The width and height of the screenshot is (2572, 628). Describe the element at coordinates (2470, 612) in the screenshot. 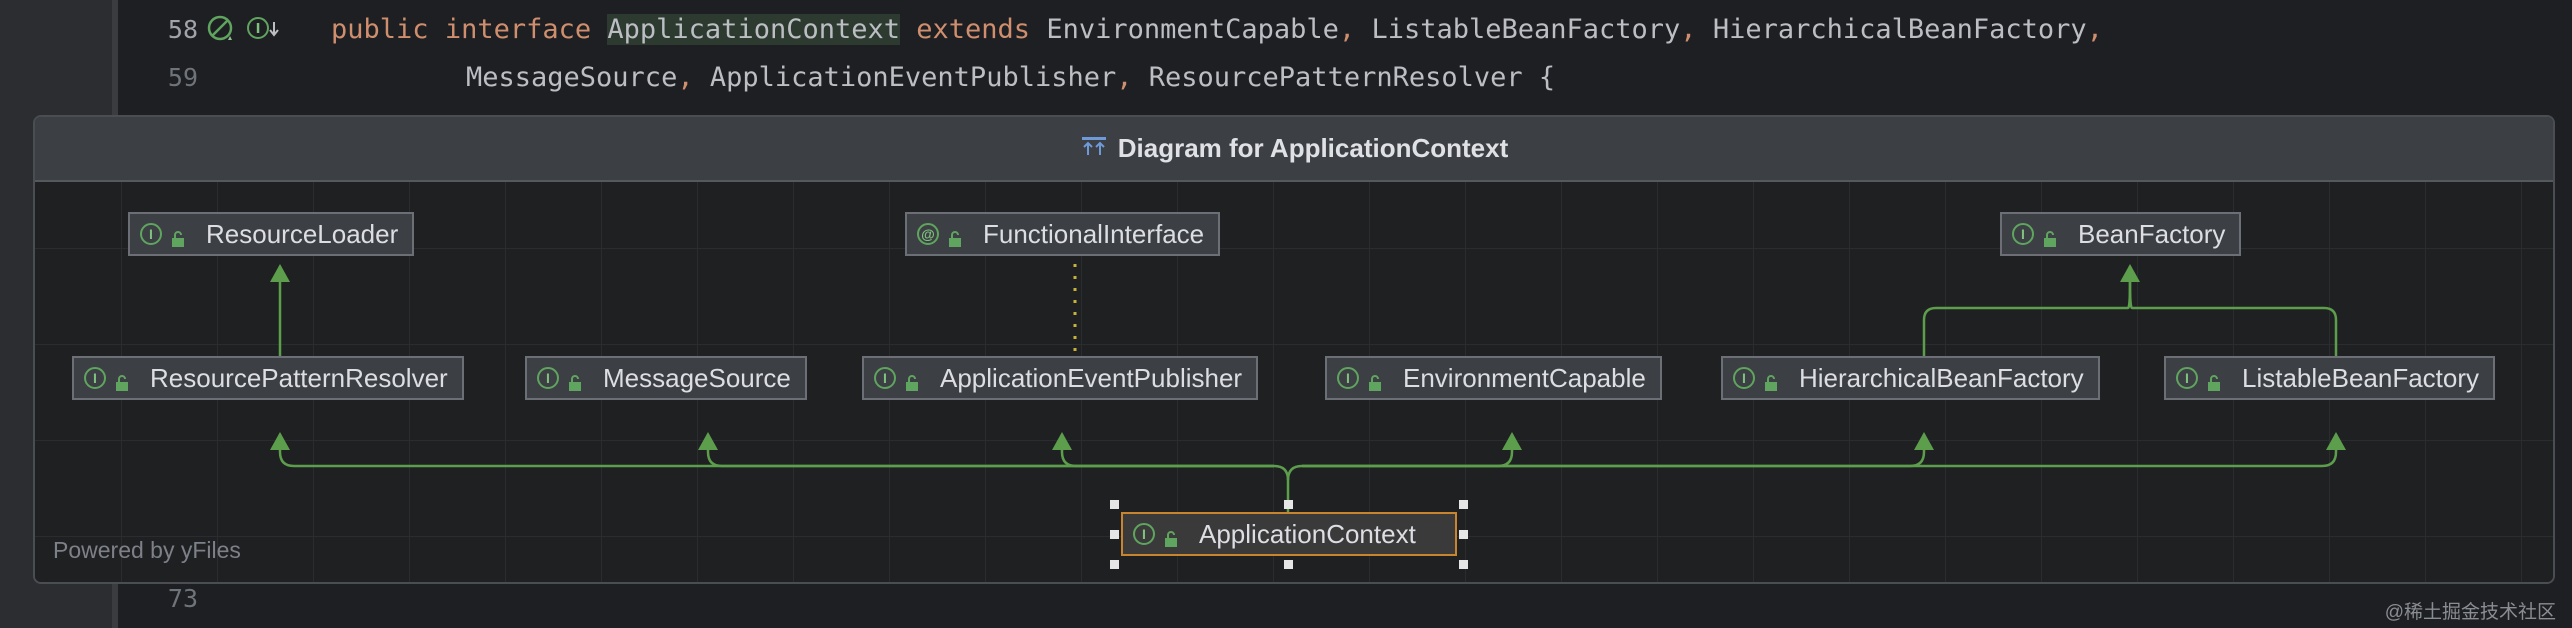

I see `watermark: @稀土掘金技术社区` at that location.